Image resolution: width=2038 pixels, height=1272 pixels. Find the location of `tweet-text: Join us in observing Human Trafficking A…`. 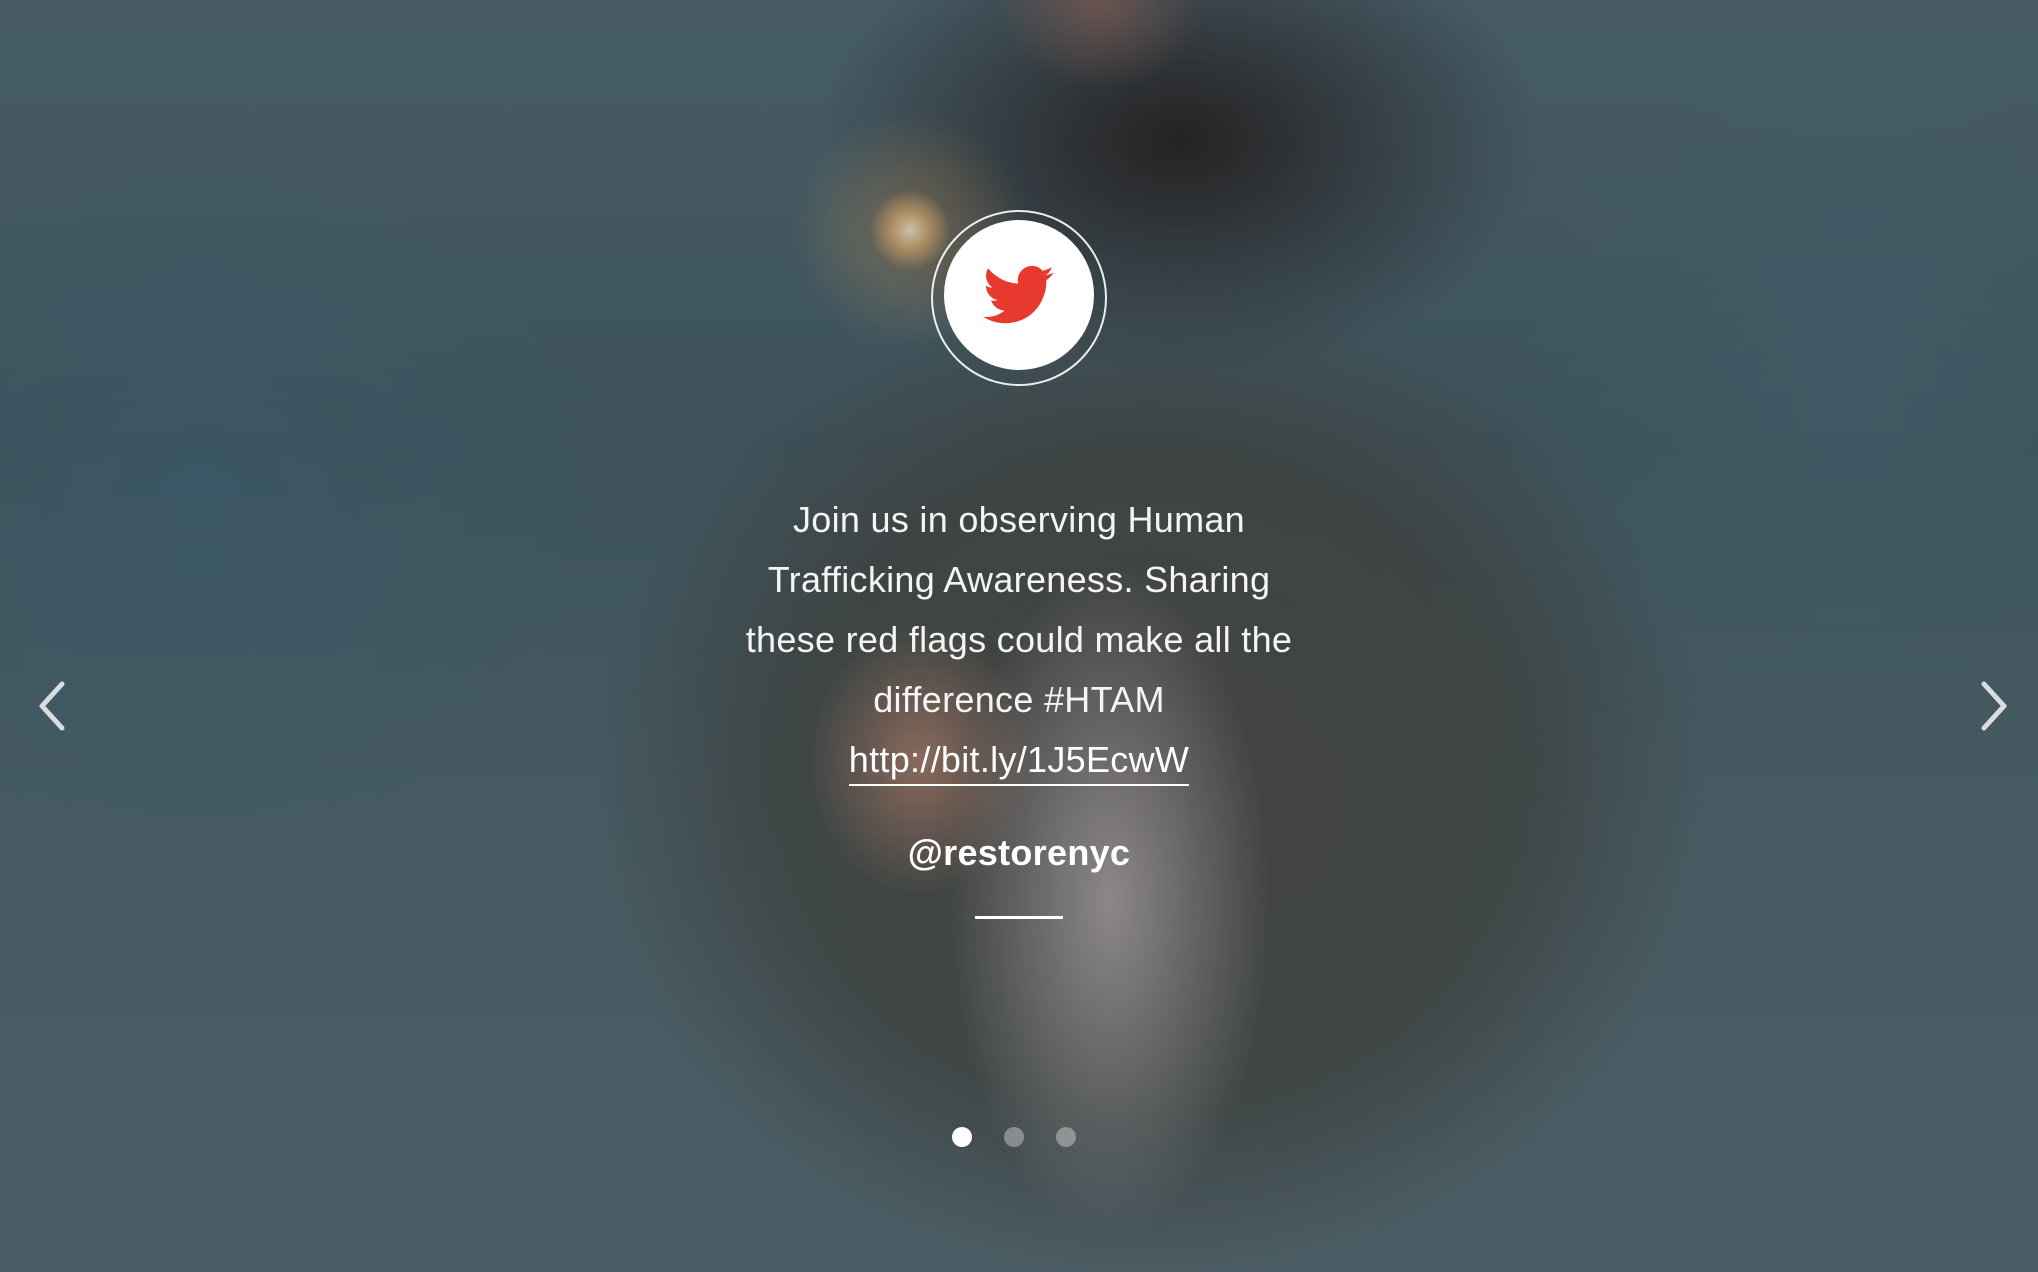

tweet-text: Join us in observing Human Trafficking A… is located at coordinates (1019, 640).